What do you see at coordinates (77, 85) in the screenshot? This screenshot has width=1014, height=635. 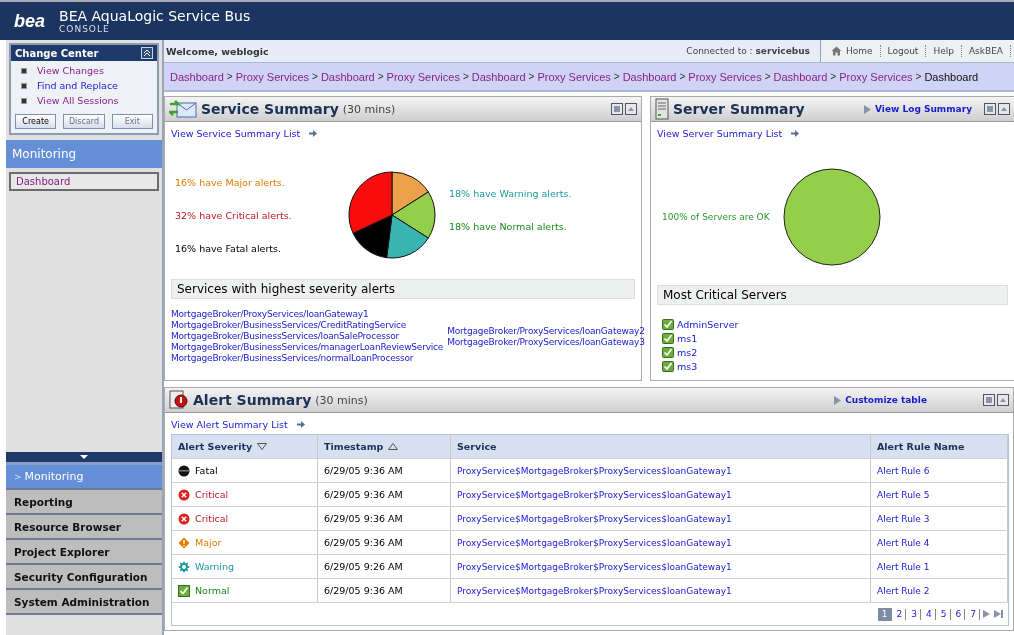 I see `change-center-link: Find and Replace` at bounding box center [77, 85].